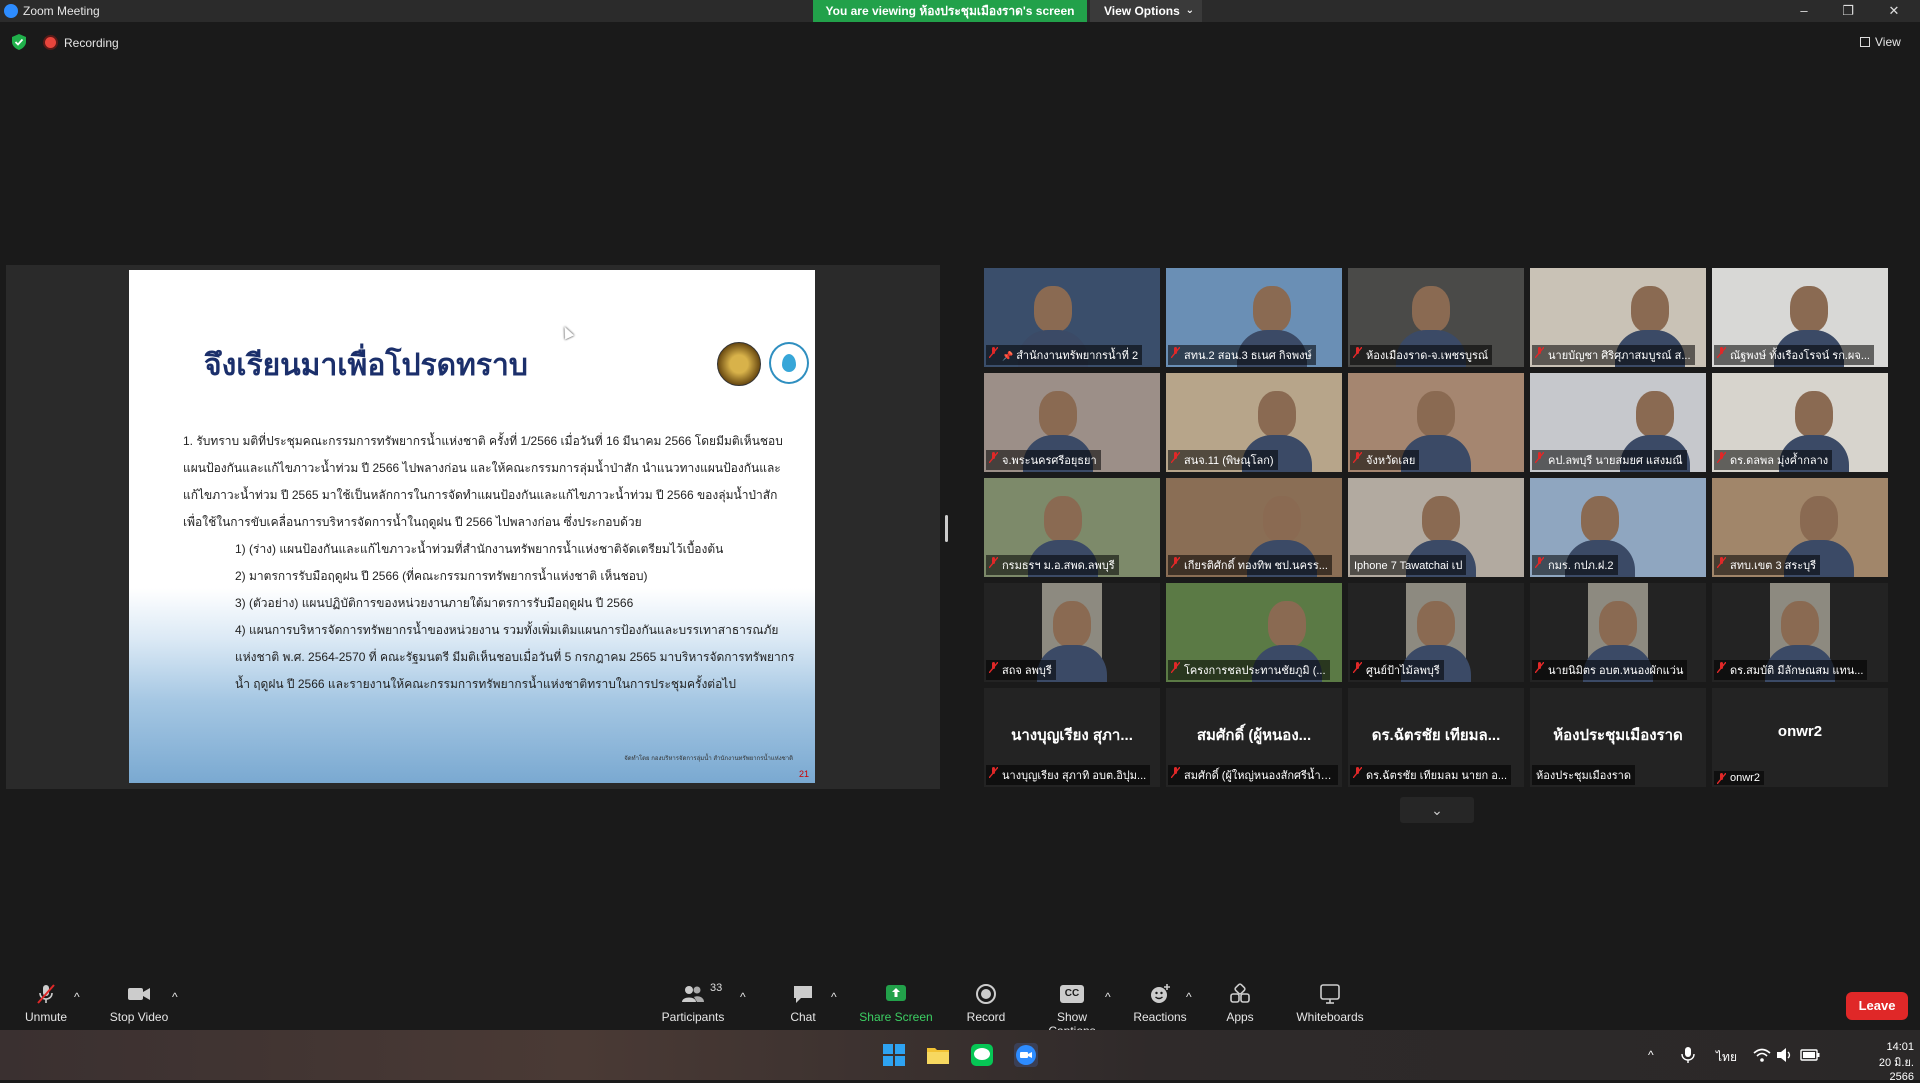 This screenshot has height=1083, width=1920. I want to click on gallery-next-page-button: ⌄, so click(1437, 810).